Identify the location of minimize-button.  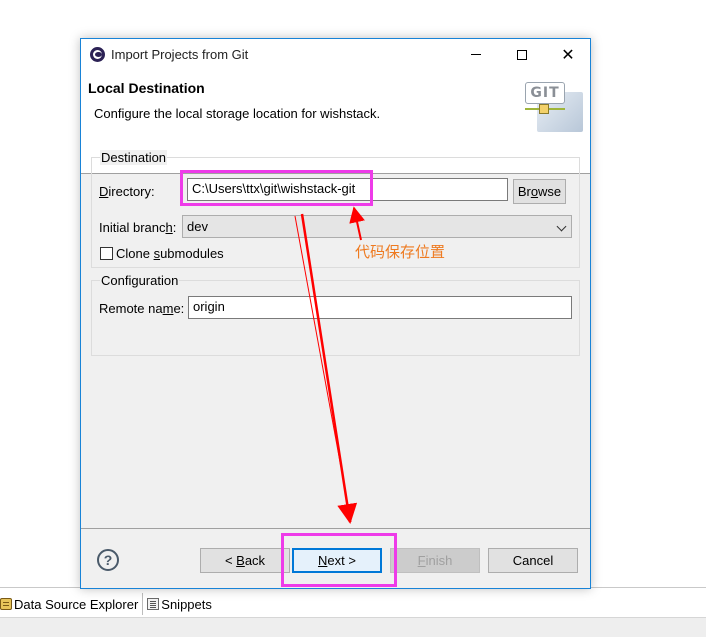
(476, 54).